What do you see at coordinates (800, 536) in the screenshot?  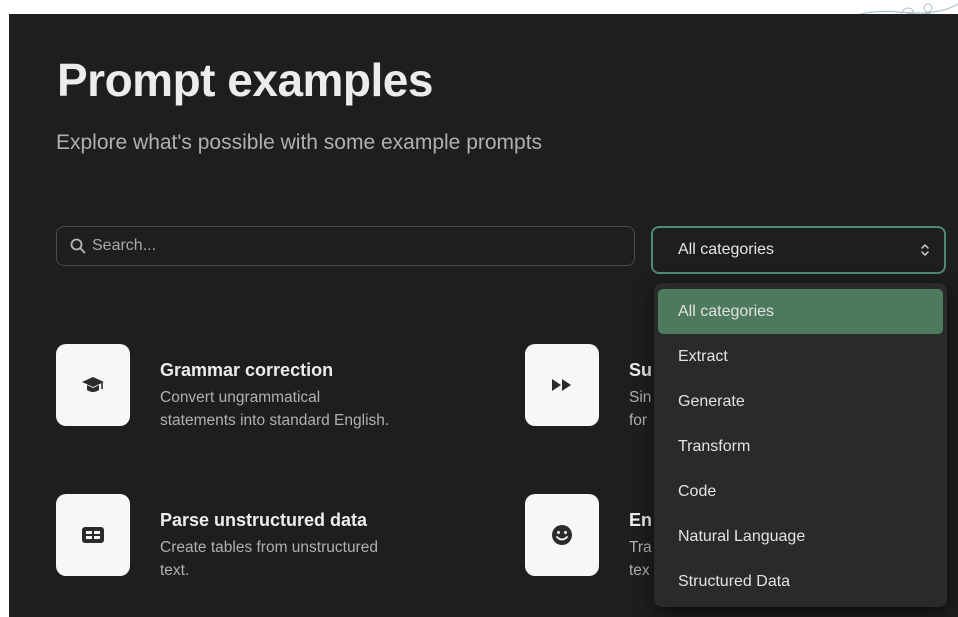 I see `category-option-natural-language: Natural Language` at bounding box center [800, 536].